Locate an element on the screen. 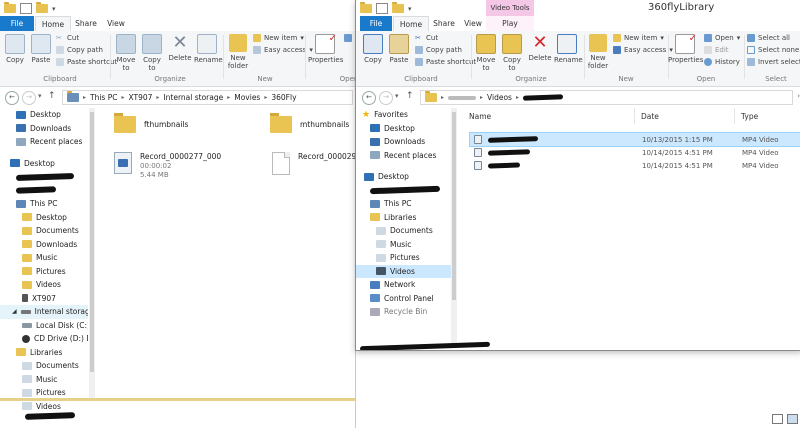 The width and height of the screenshot is (800, 428). column-header-date: Date is located at coordinates (650, 116).